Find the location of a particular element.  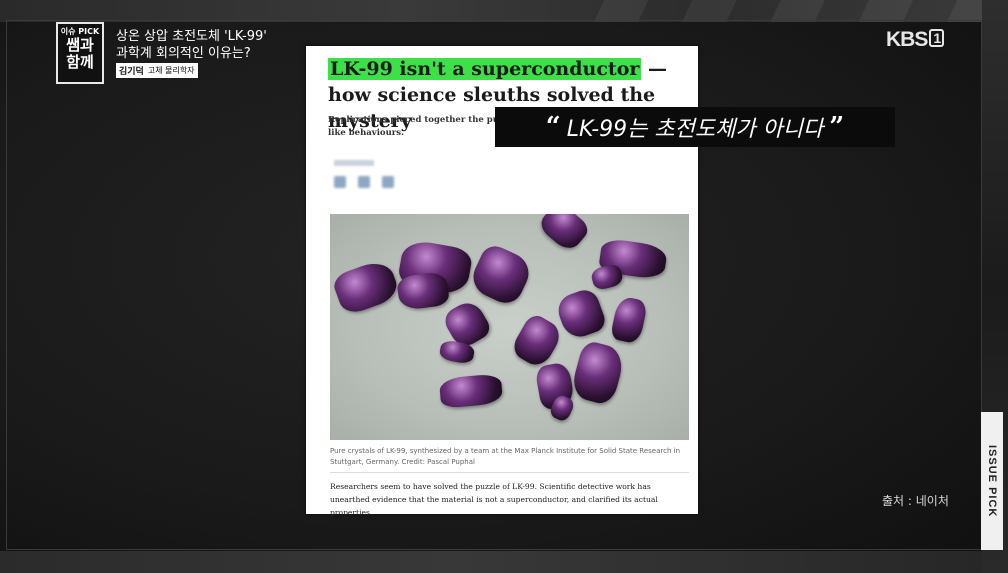

speaker-role: 고체 물리학자 is located at coordinates (171, 70).